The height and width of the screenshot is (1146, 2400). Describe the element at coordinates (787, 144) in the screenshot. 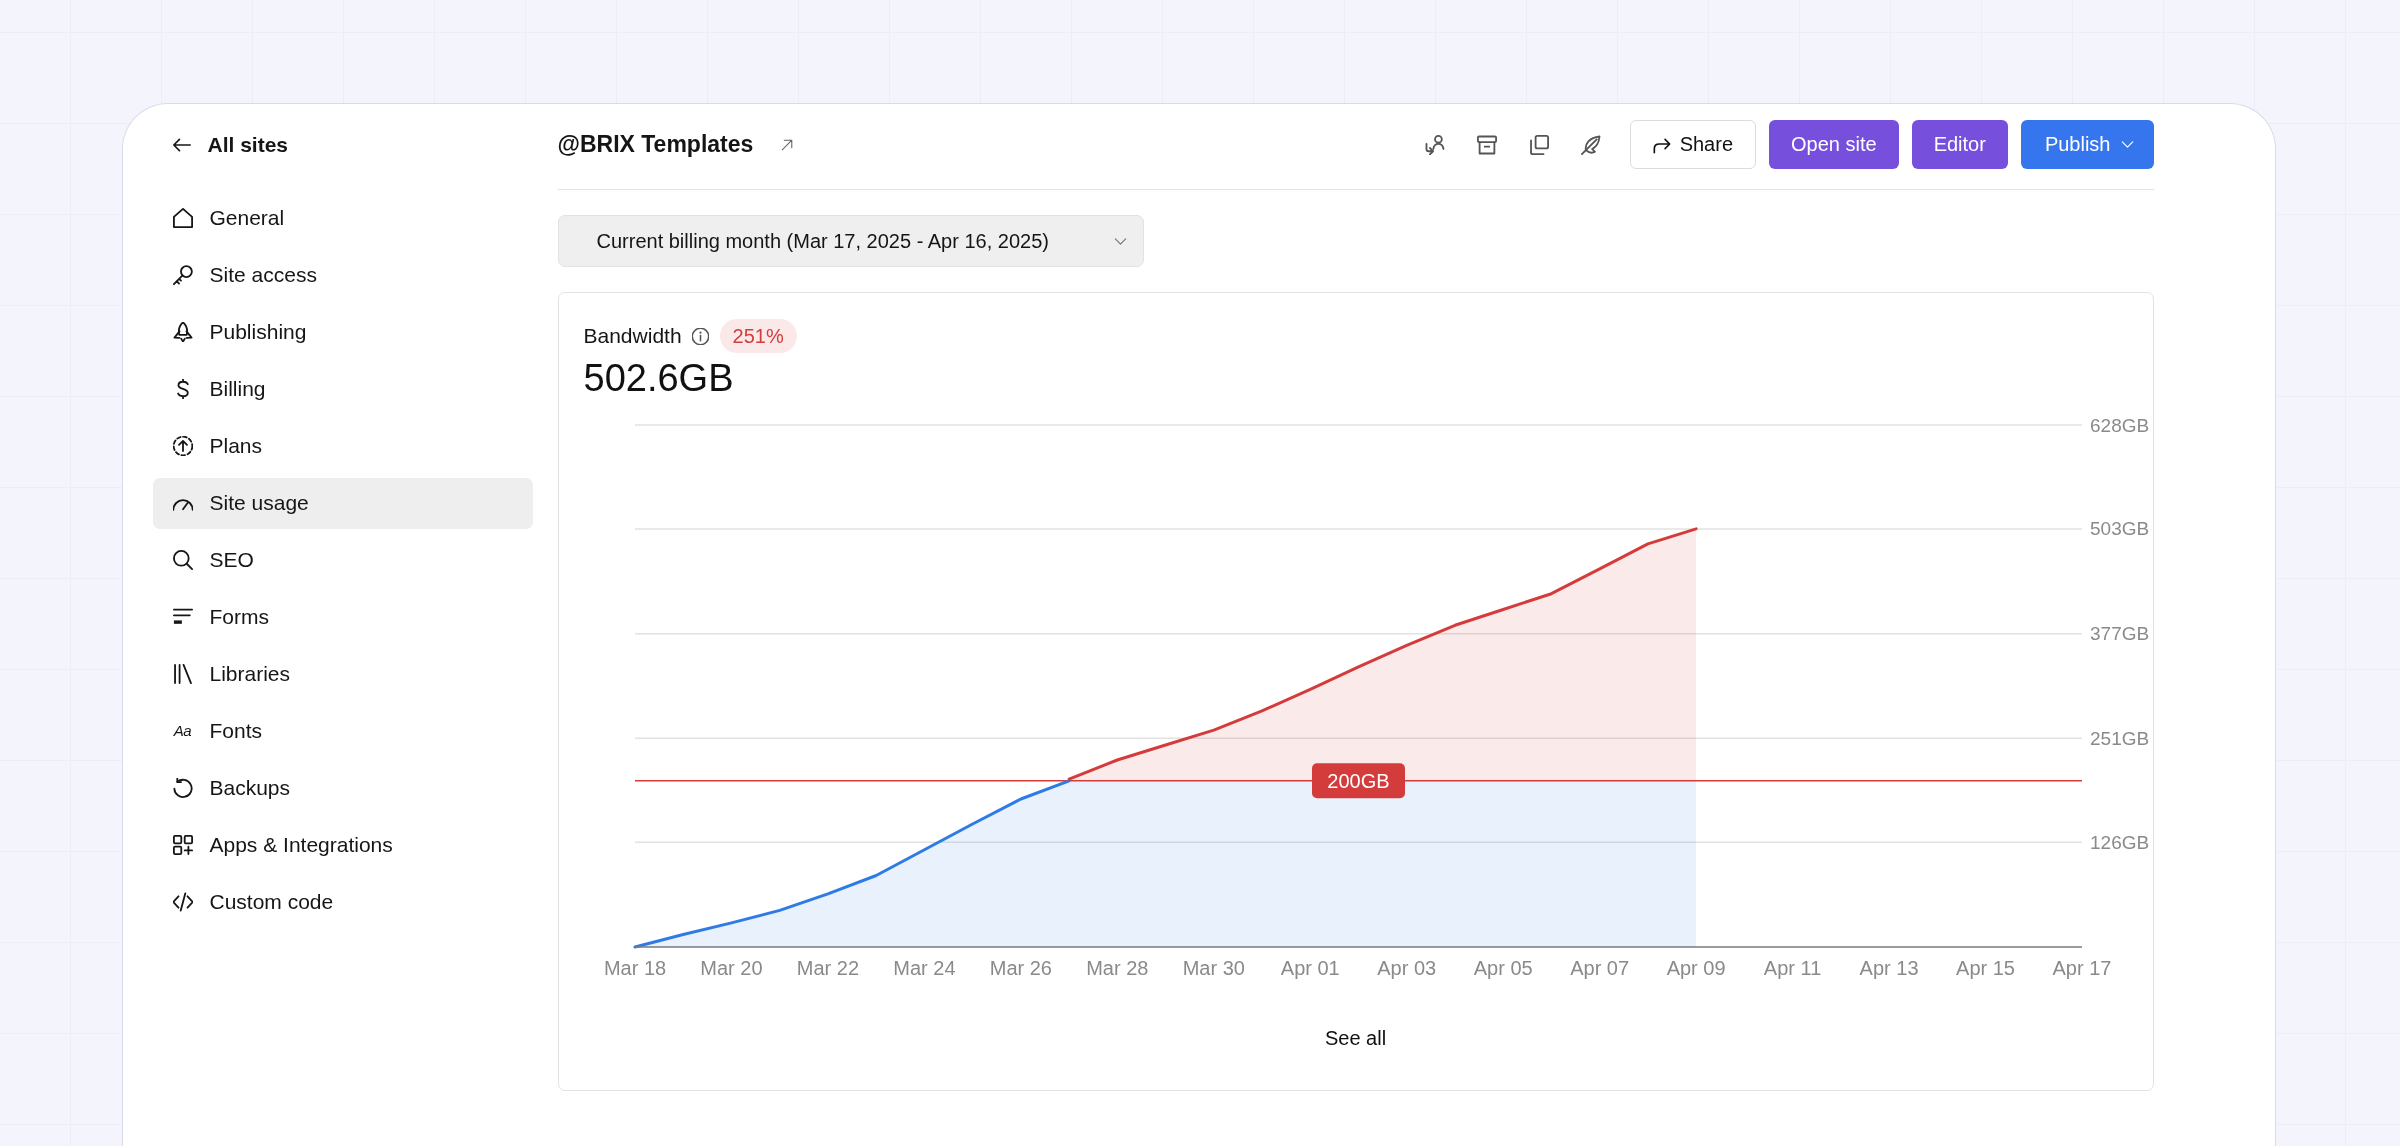

I see `arrow-up-right-icon` at that location.